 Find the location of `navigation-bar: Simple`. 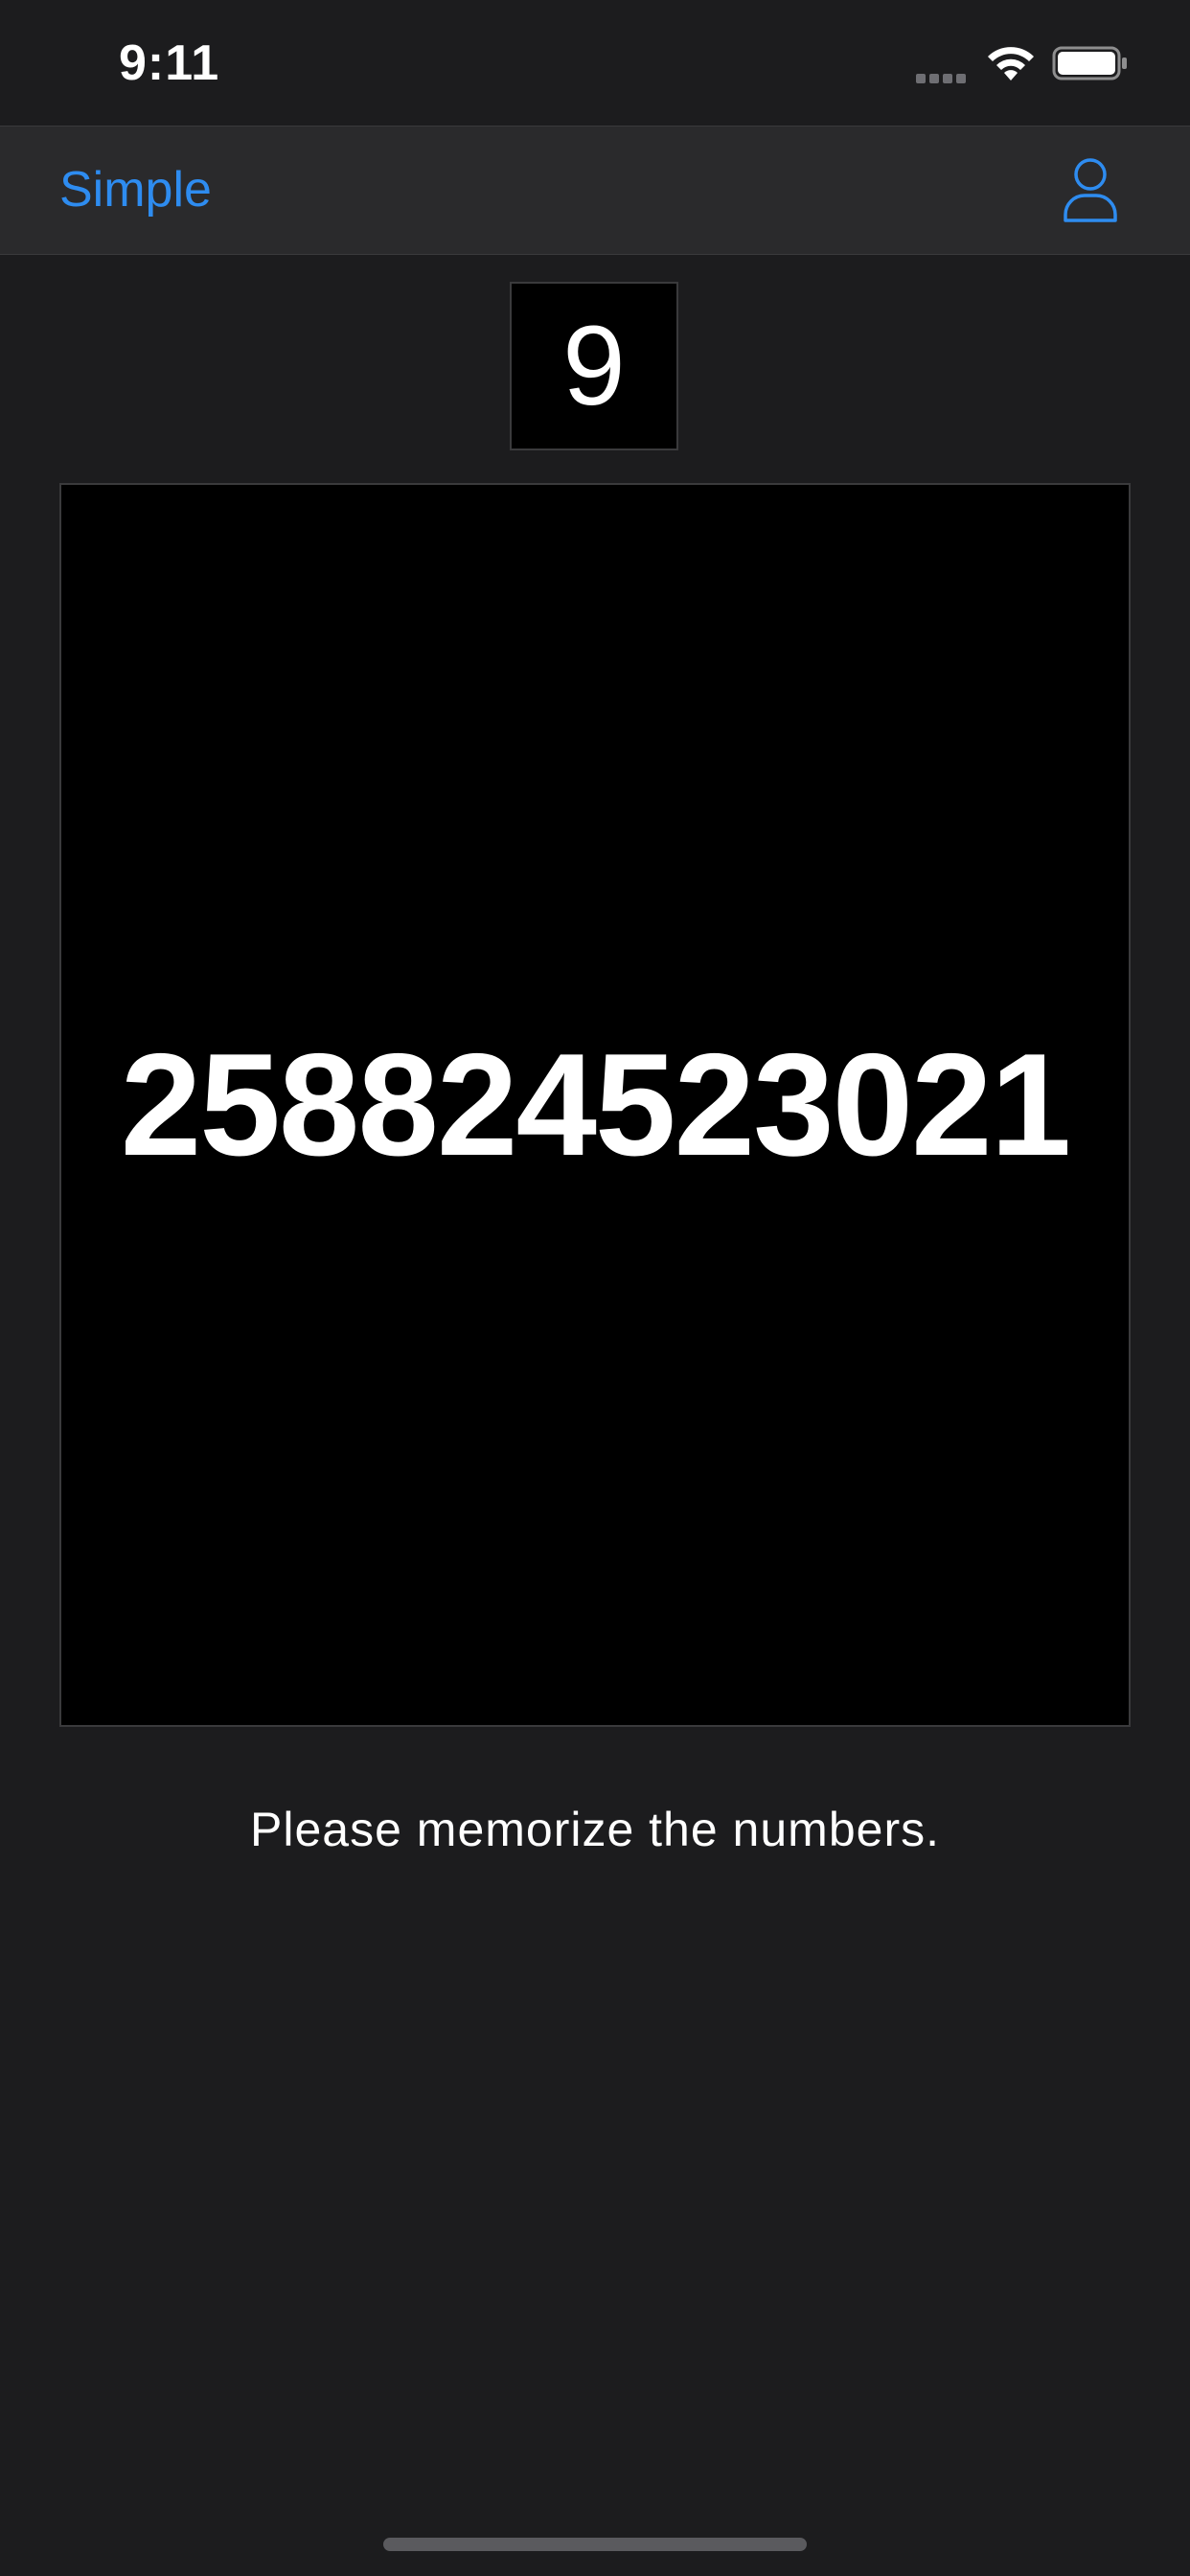

navigation-bar: Simple is located at coordinates (595, 190).